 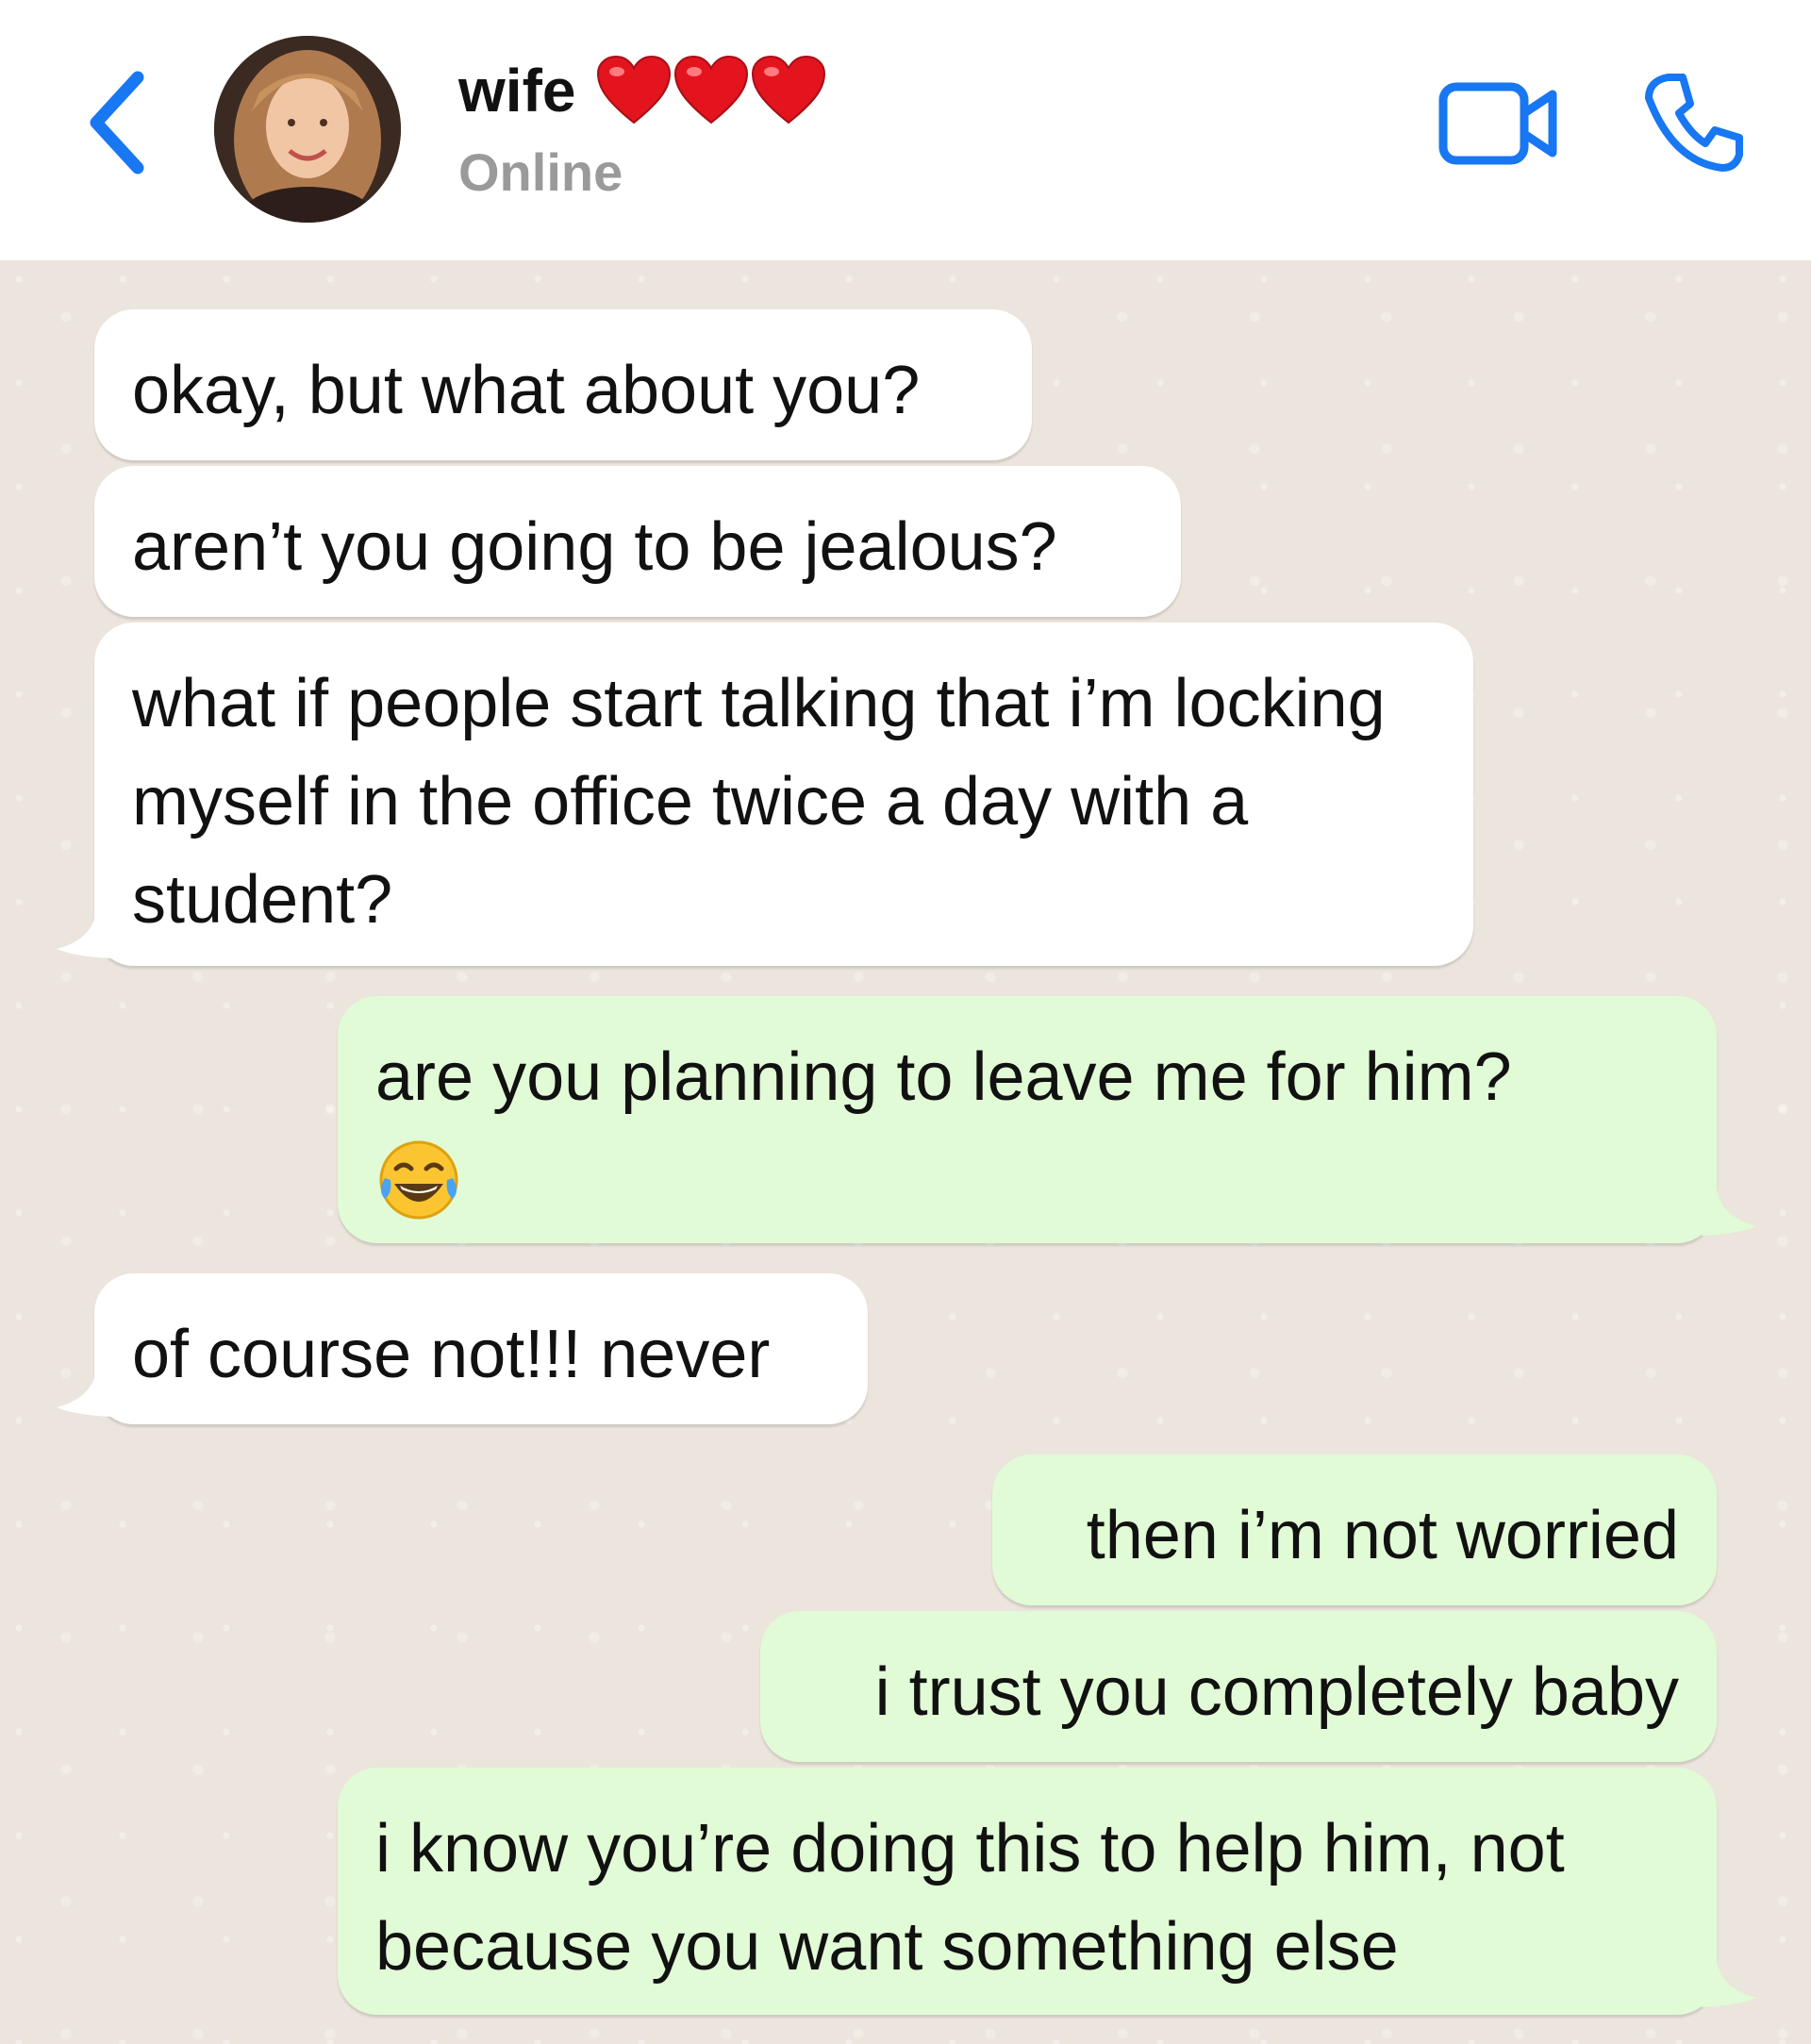 What do you see at coordinates (418, 1180) in the screenshot?
I see `tears-of-joy-emoji-icon` at bounding box center [418, 1180].